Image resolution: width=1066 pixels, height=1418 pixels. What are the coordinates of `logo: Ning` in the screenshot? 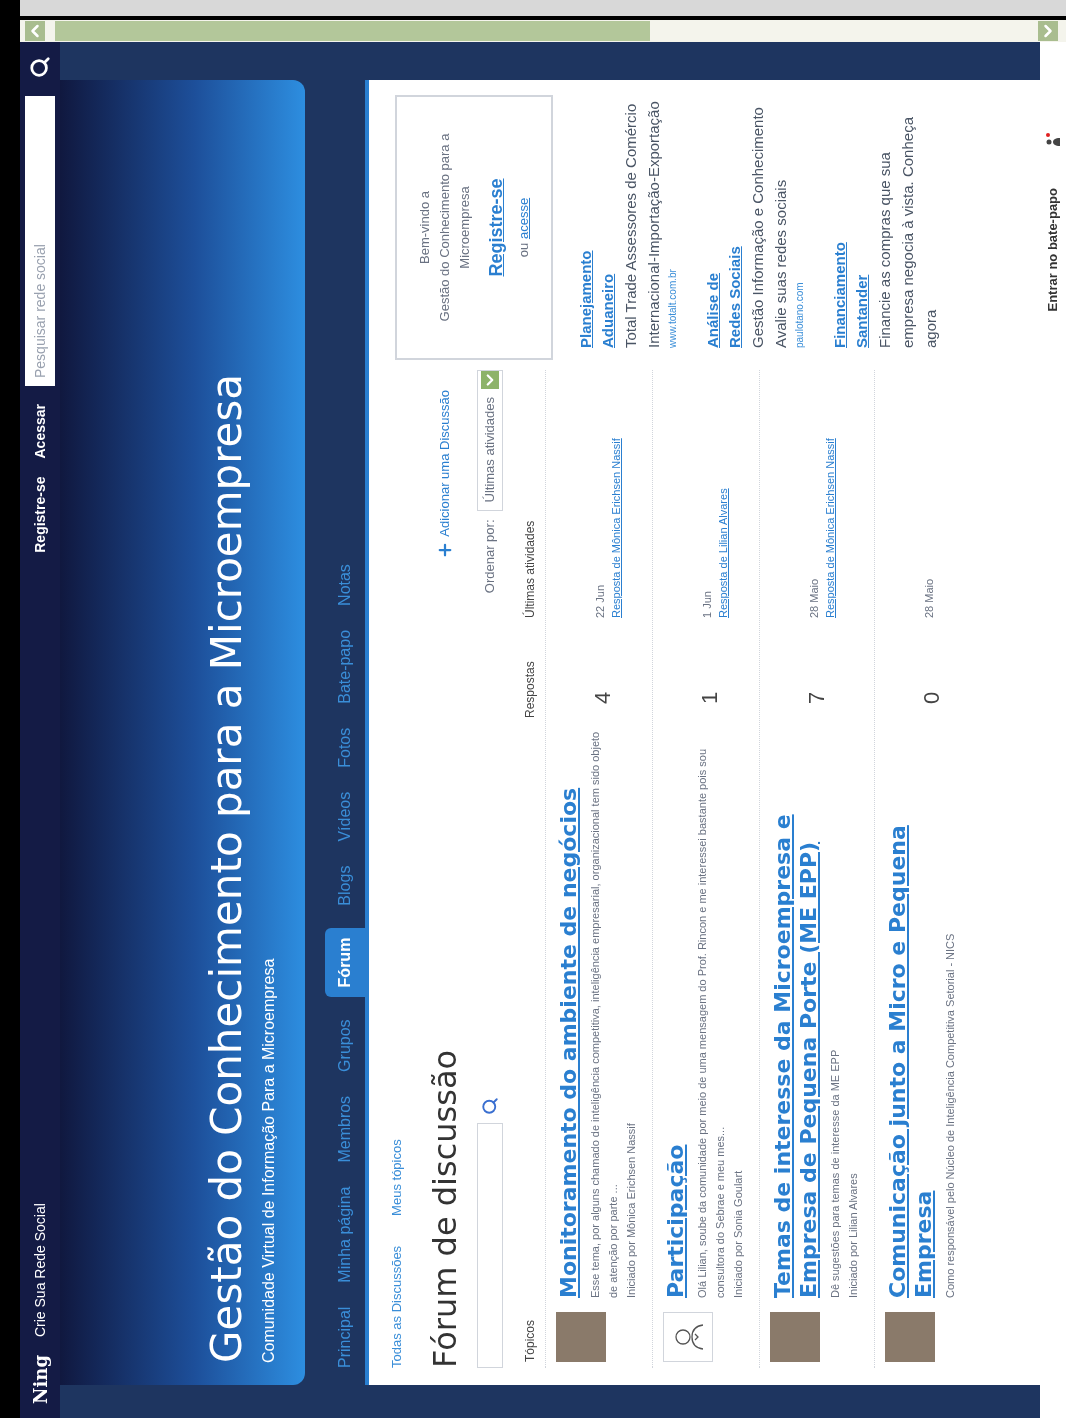 It's located at (40, 1379).